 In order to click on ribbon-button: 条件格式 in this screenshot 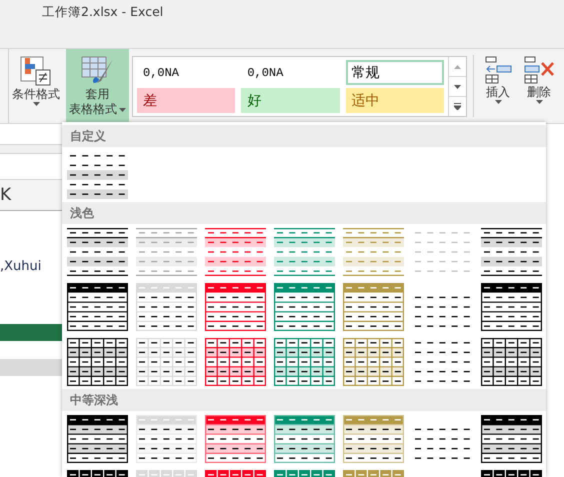, I will do `click(35, 86)`.